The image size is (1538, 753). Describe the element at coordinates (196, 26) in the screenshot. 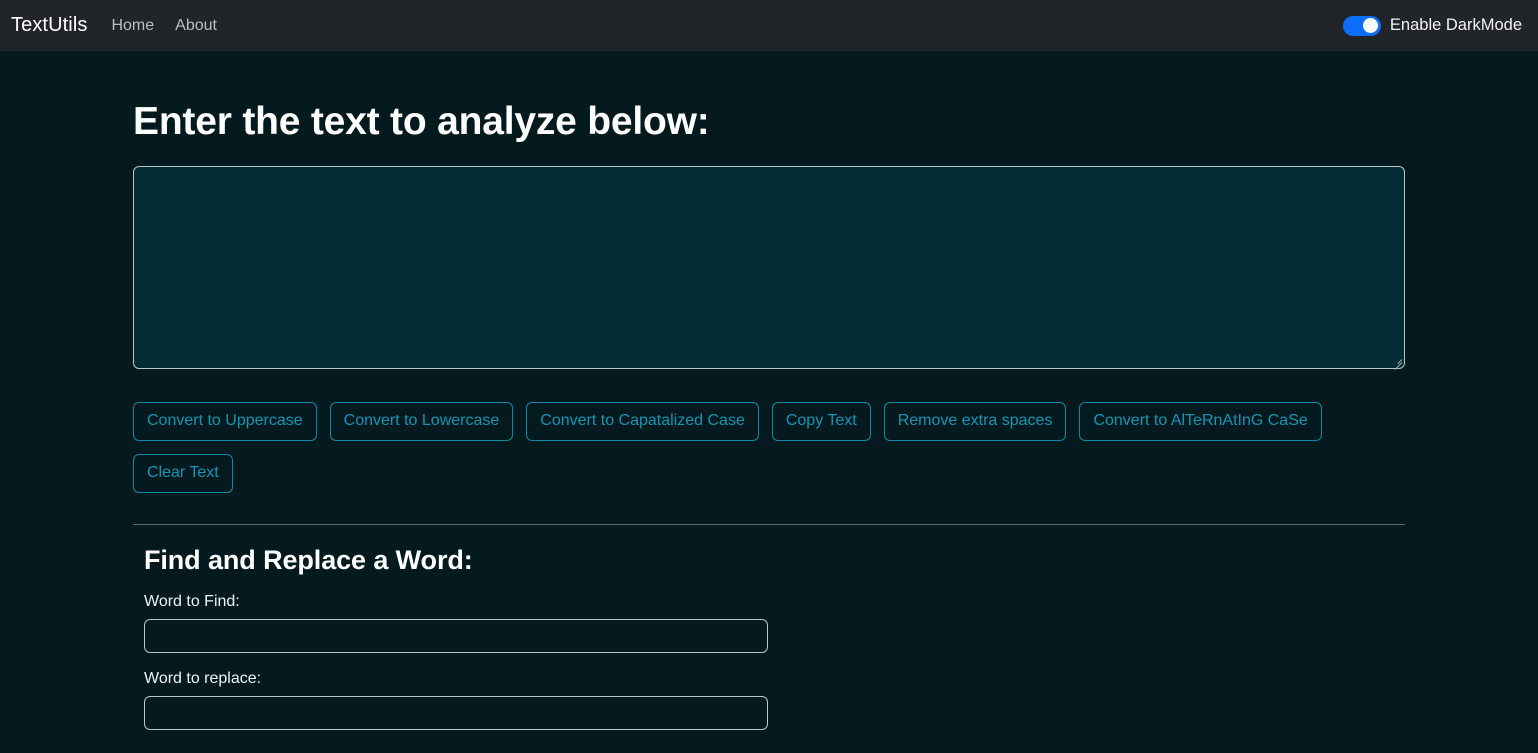

I see `nav-link-about: About` at that location.